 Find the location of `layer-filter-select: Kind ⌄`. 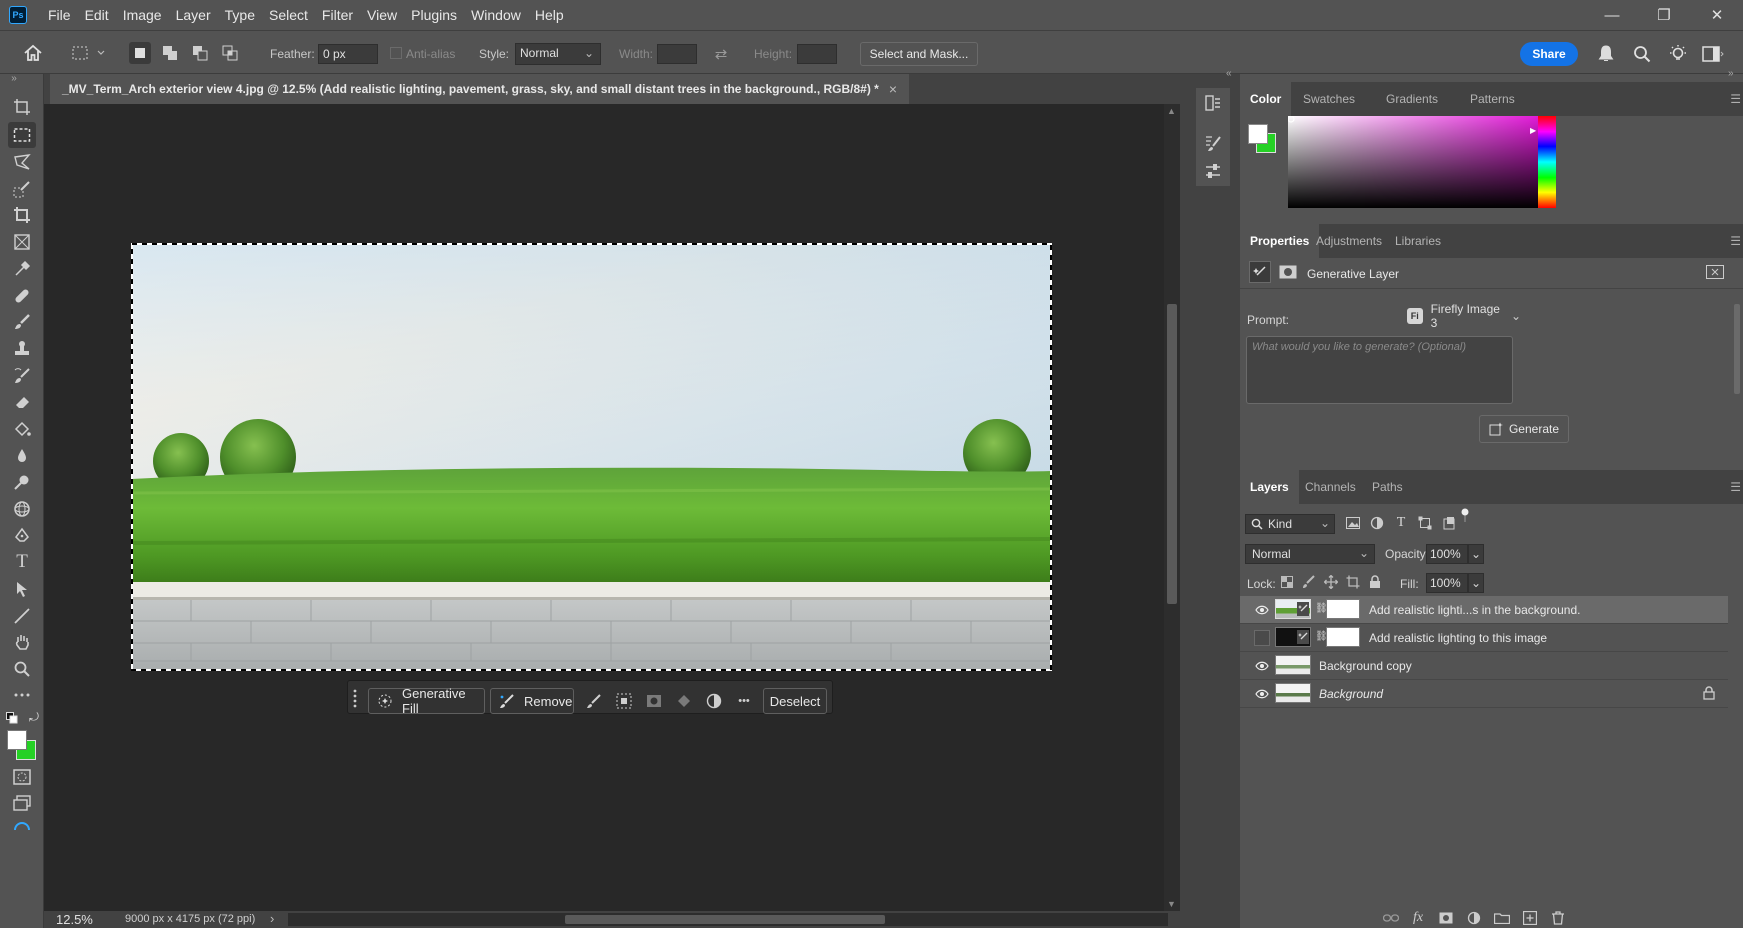

layer-filter-select: Kind ⌄ is located at coordinates (1290, 524).